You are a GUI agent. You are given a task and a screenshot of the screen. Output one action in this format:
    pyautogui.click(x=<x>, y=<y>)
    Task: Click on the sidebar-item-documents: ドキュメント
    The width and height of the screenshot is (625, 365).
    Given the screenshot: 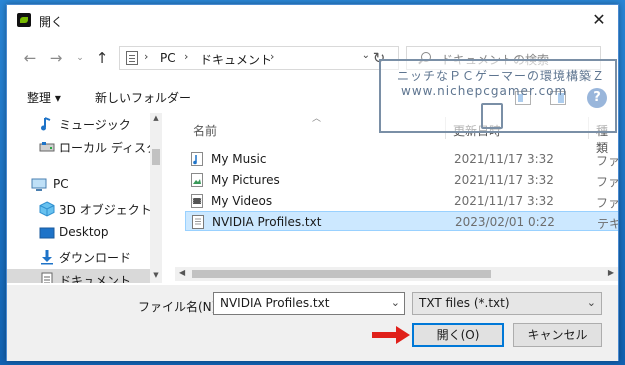 What is the action you would take?
    pyautogui.click(x=78, y=276)
    